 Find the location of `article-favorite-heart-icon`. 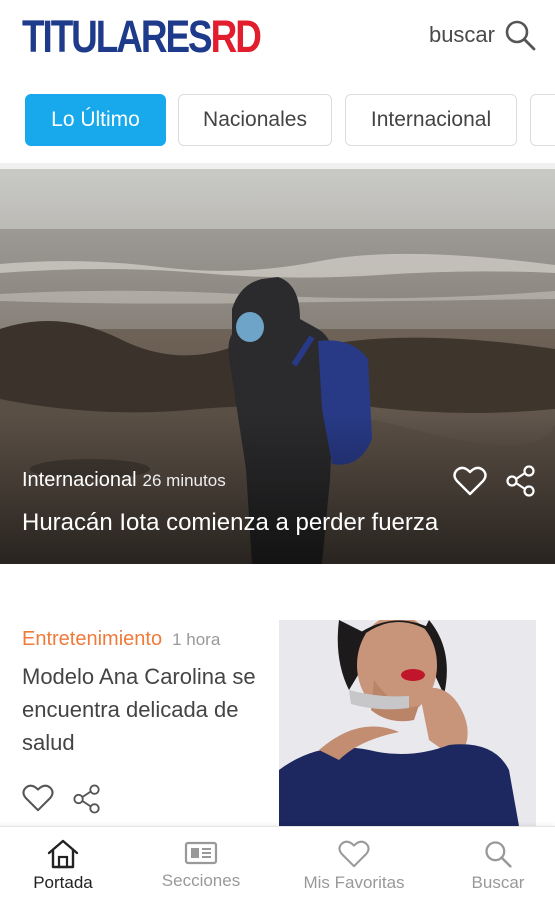

article-favorite-heart-icon is located at coordinates (38, 801).